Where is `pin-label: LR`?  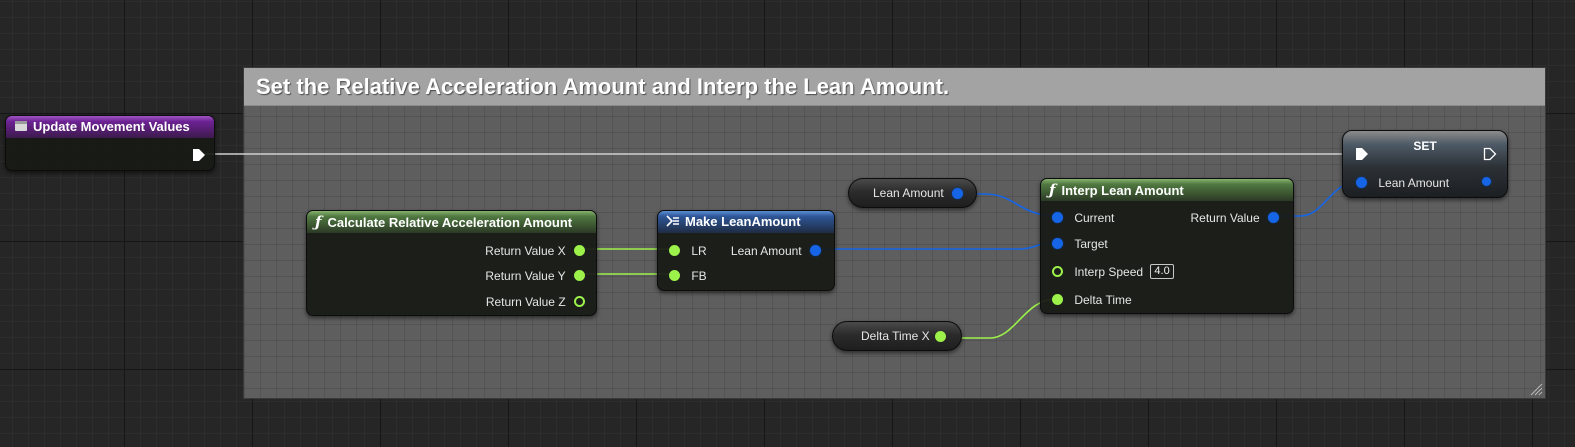 pin-label: LR is located at coordinates (699, 250).